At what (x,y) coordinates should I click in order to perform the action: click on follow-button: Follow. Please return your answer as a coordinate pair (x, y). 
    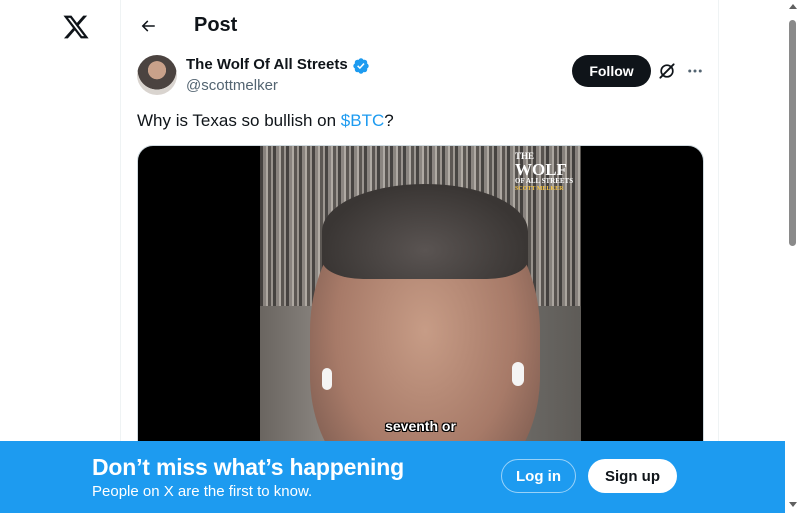
    Looking at the image, I should click on (611, 71).